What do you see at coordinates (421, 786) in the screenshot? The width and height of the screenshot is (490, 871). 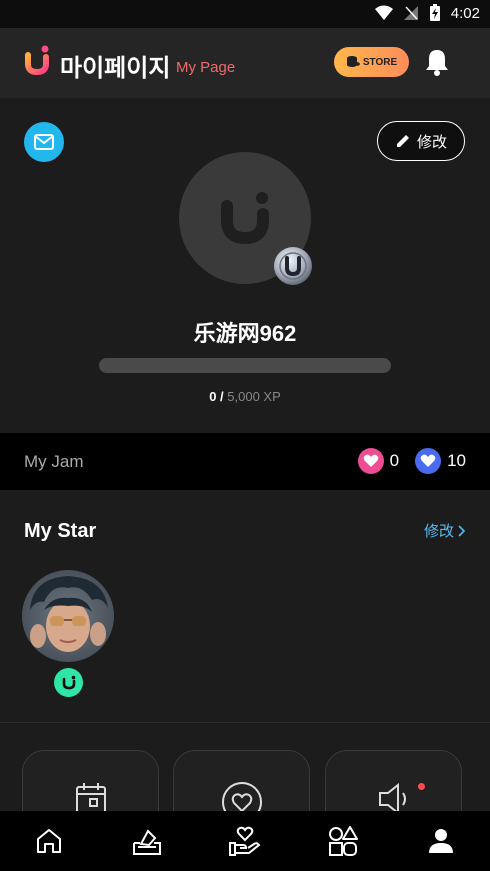 I see `notification-dot` at bounding box center [421, 786].